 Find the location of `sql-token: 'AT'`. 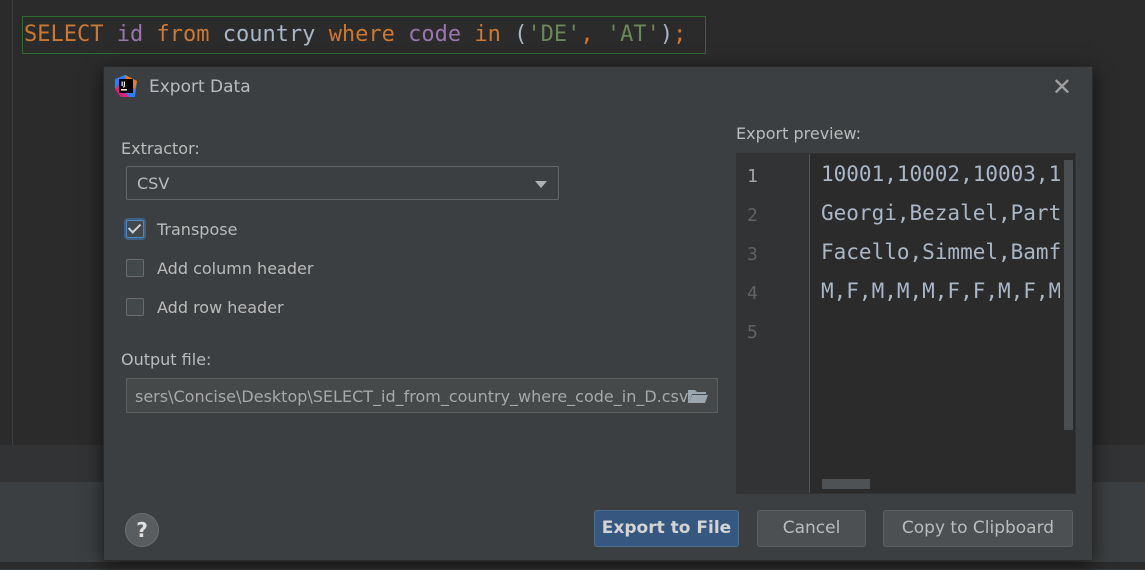

sql-token: 'AT' is located at coordinates (633, 34).